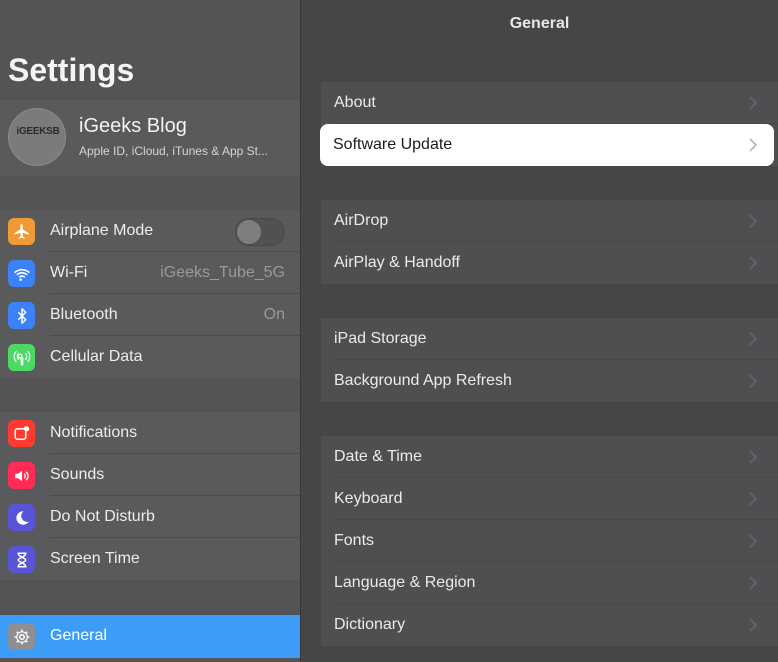 This screenshot has height=662, width=778. What do you see at coordinates (102, 516) in the screenshot?
I see `sidebar-item-label: Do Not Disturb` at bounding box center [102, 516].